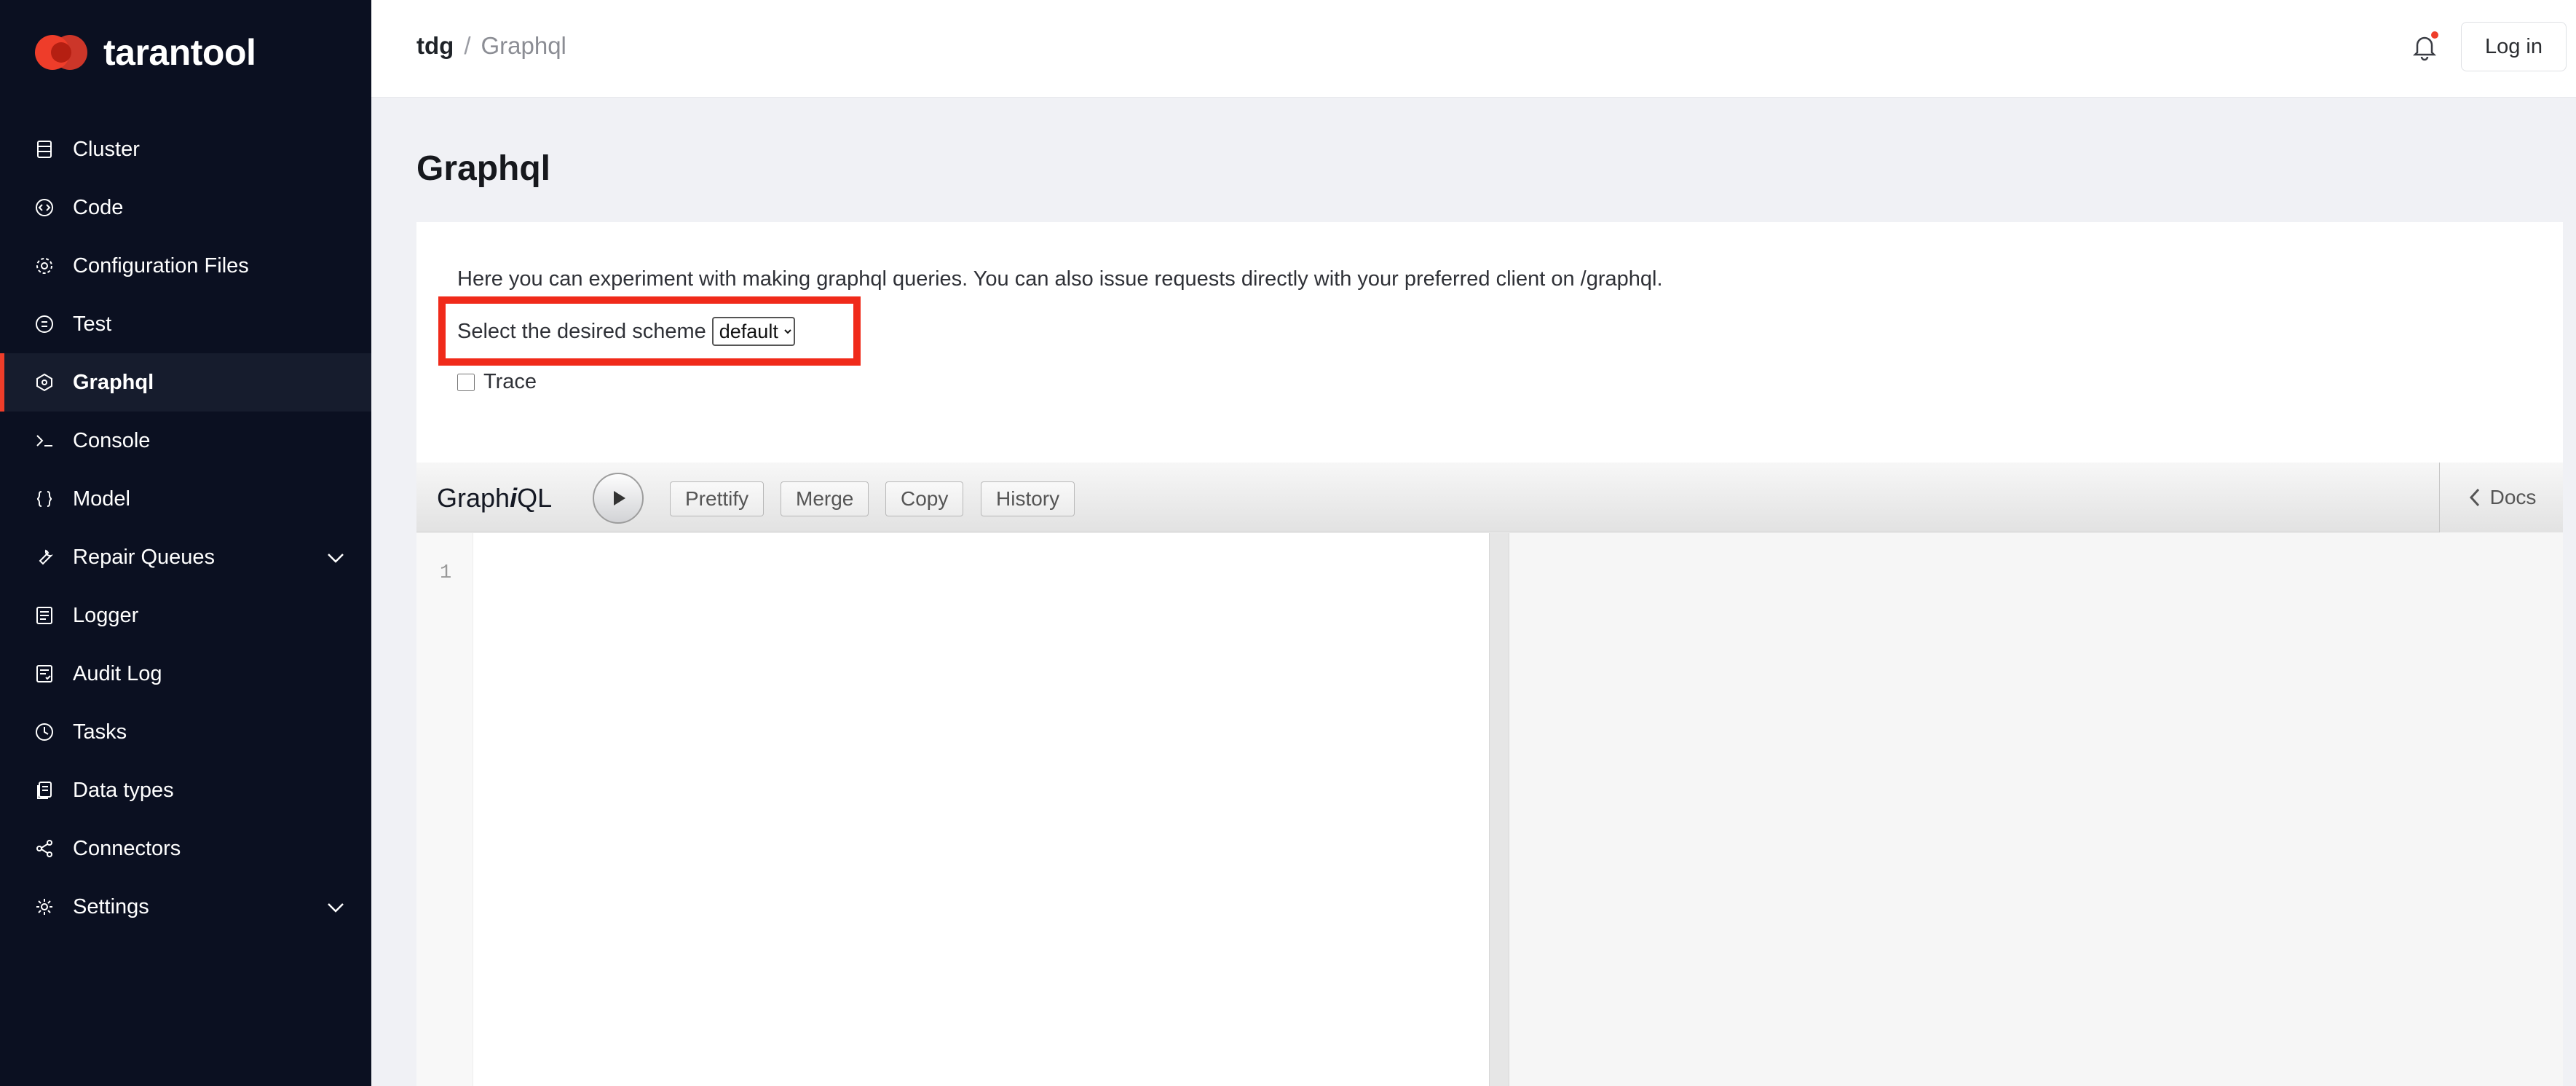  I want to click on sidebar-item-label: Console, so click(112, 440).